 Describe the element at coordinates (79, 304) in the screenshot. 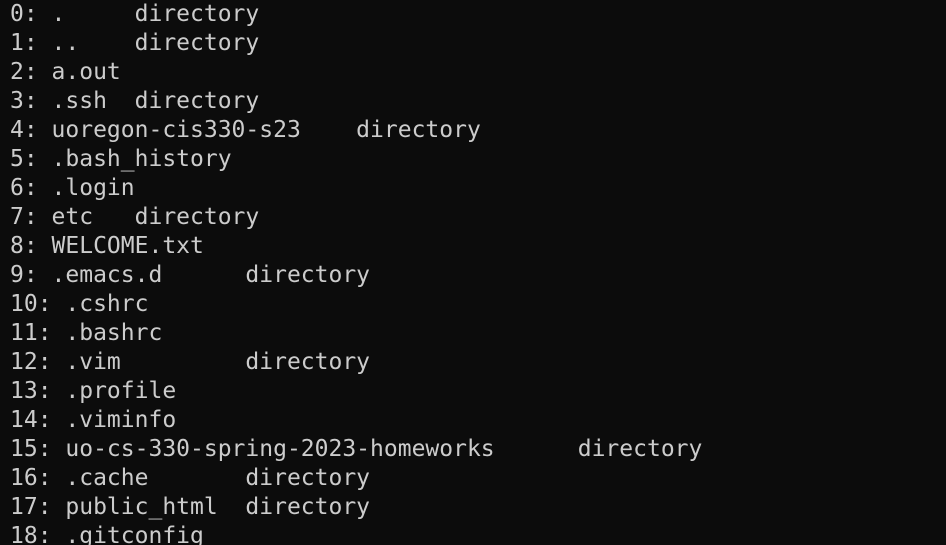

I see `terminal-line: 10: .cshrc` at that location.